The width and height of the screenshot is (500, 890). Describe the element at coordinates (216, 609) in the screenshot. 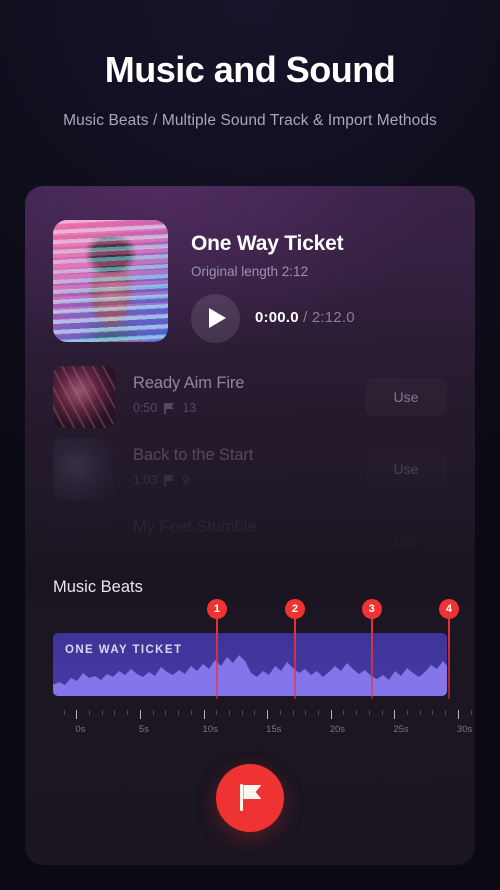

I see `beat-marker-badge: 1` at that location.